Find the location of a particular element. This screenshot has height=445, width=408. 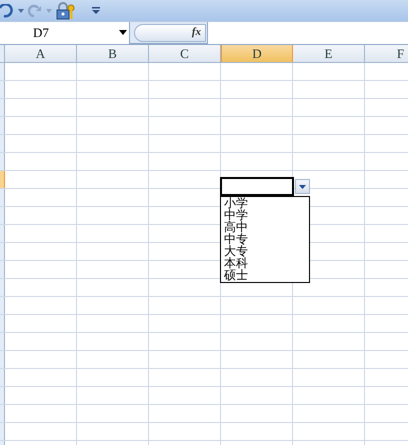

list-item: 小学 is located at coordinates (236, 203).